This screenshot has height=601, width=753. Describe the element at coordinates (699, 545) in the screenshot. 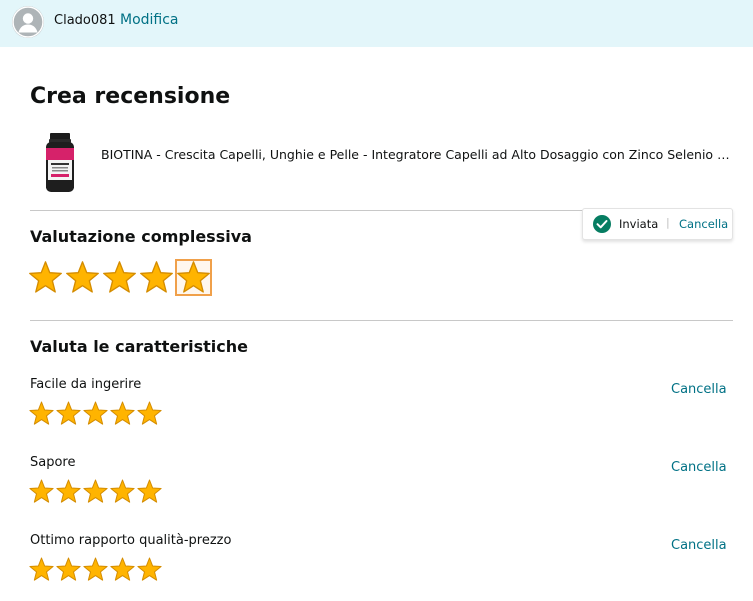

I see `feature-cancel-value-for-money: Cancella` at that location.